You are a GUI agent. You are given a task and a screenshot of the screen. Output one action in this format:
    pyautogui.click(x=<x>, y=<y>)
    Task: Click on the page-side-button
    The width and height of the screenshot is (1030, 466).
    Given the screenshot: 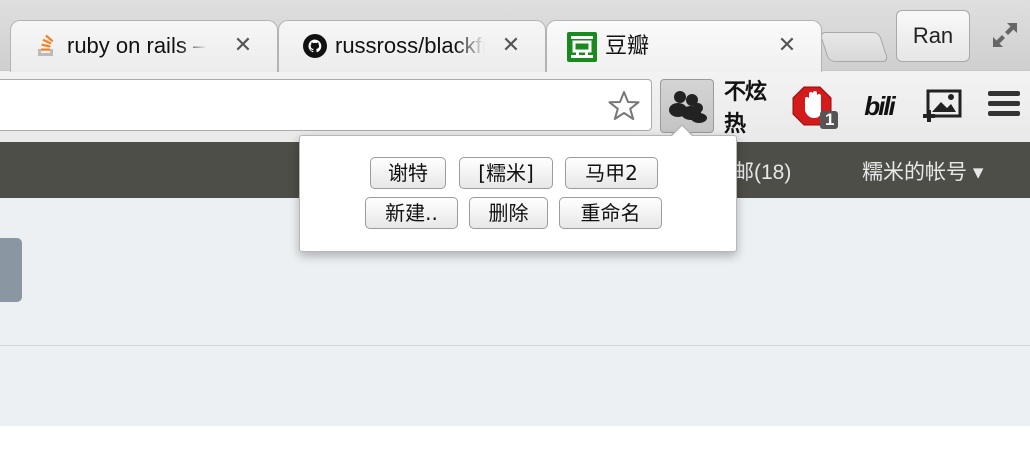 What is the action you would take?
    pyautogui.click(x=11, y=270)
    